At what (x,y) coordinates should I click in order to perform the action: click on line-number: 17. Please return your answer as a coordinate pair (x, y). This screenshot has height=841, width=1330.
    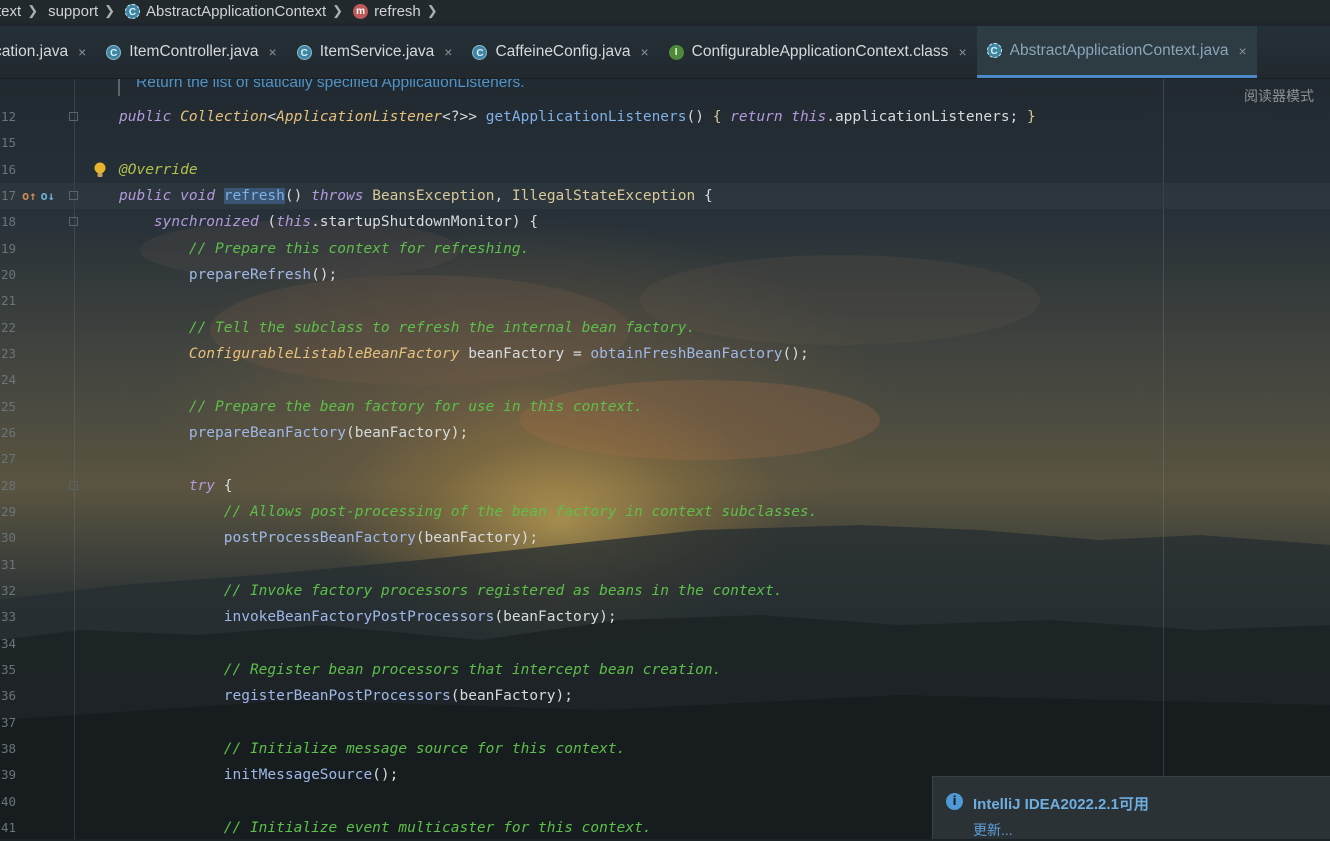
    Looking at the image, I should click on (8, 195).